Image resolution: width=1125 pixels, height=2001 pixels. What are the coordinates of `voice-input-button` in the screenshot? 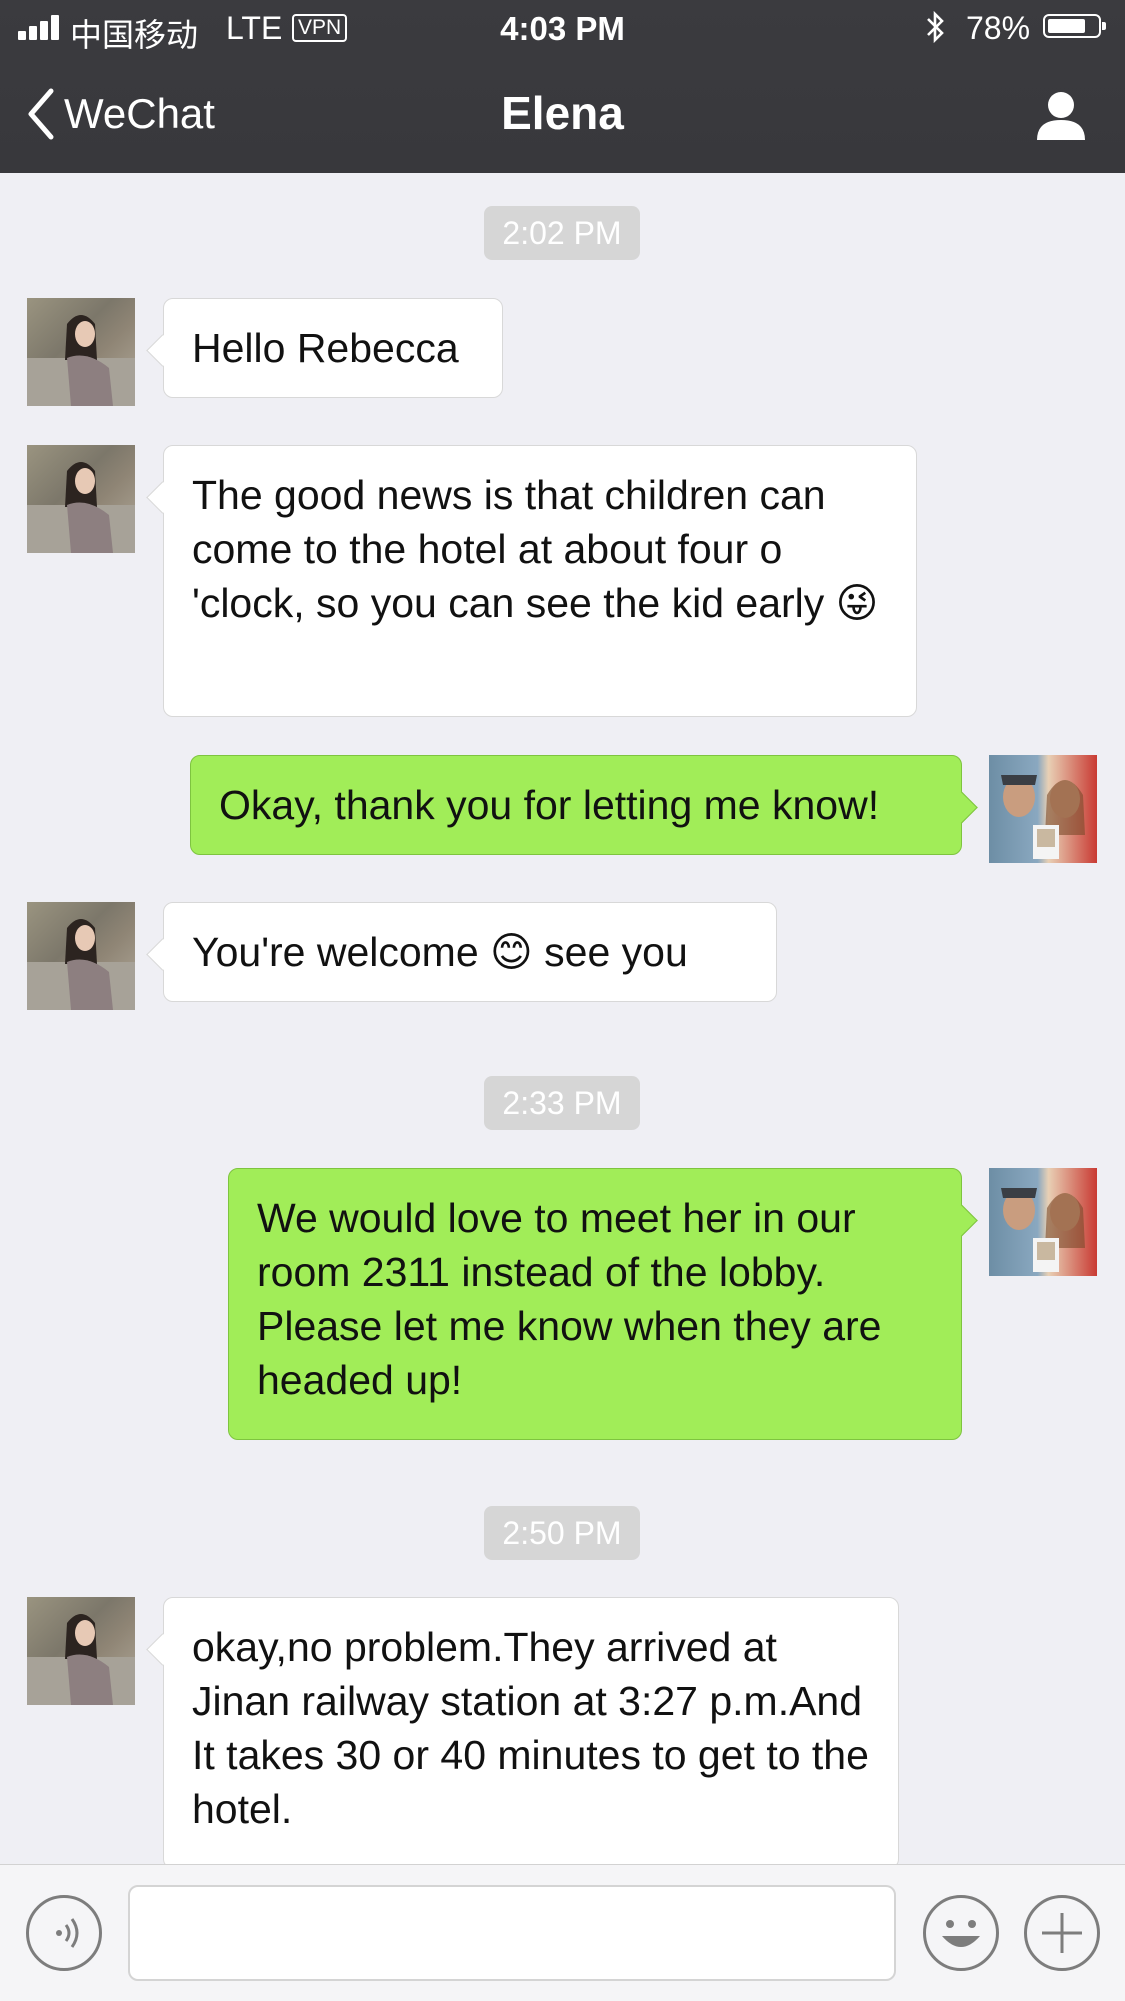 It's located at (64, 1933).